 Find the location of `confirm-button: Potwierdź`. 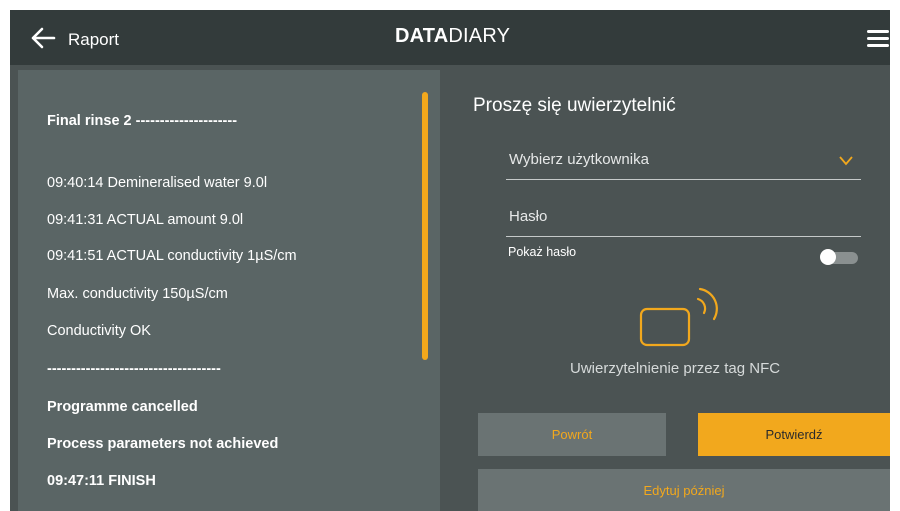

confirm-button: Potwierdź is located at coordinates (794, 434).